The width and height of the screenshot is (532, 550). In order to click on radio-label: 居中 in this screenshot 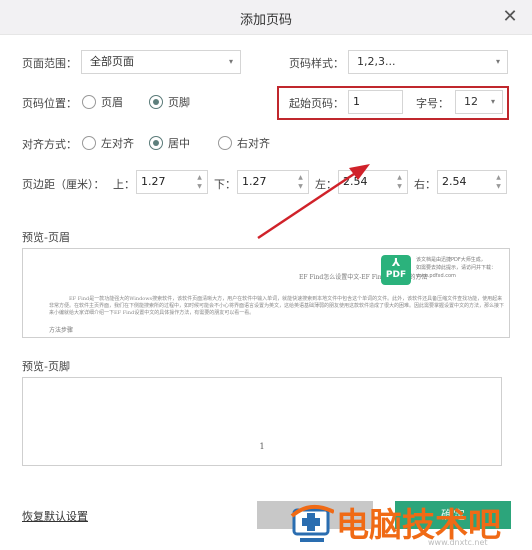, I will do `click(179, 143)`.